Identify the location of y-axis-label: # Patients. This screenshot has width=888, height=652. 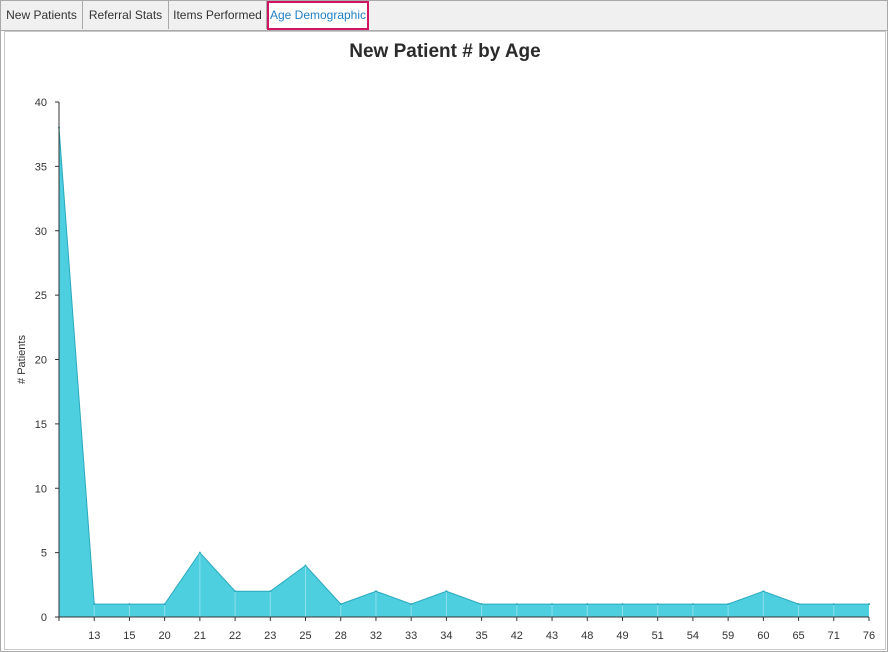
(22, 359).